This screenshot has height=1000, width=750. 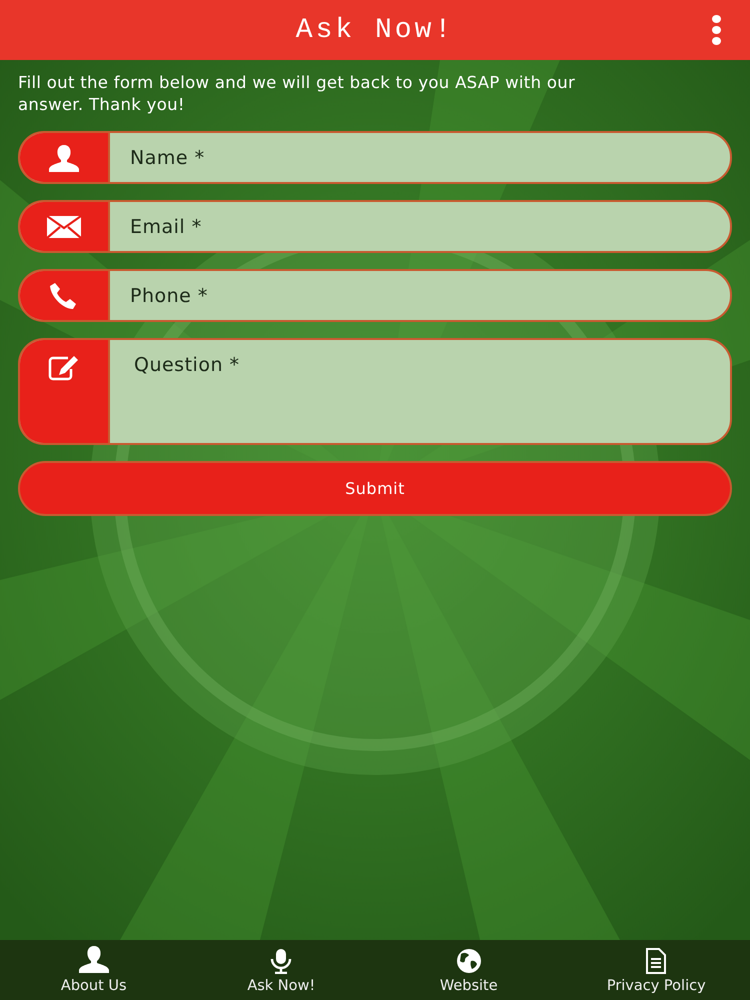 I want to click on document-icon, so click(x=656, y=961).